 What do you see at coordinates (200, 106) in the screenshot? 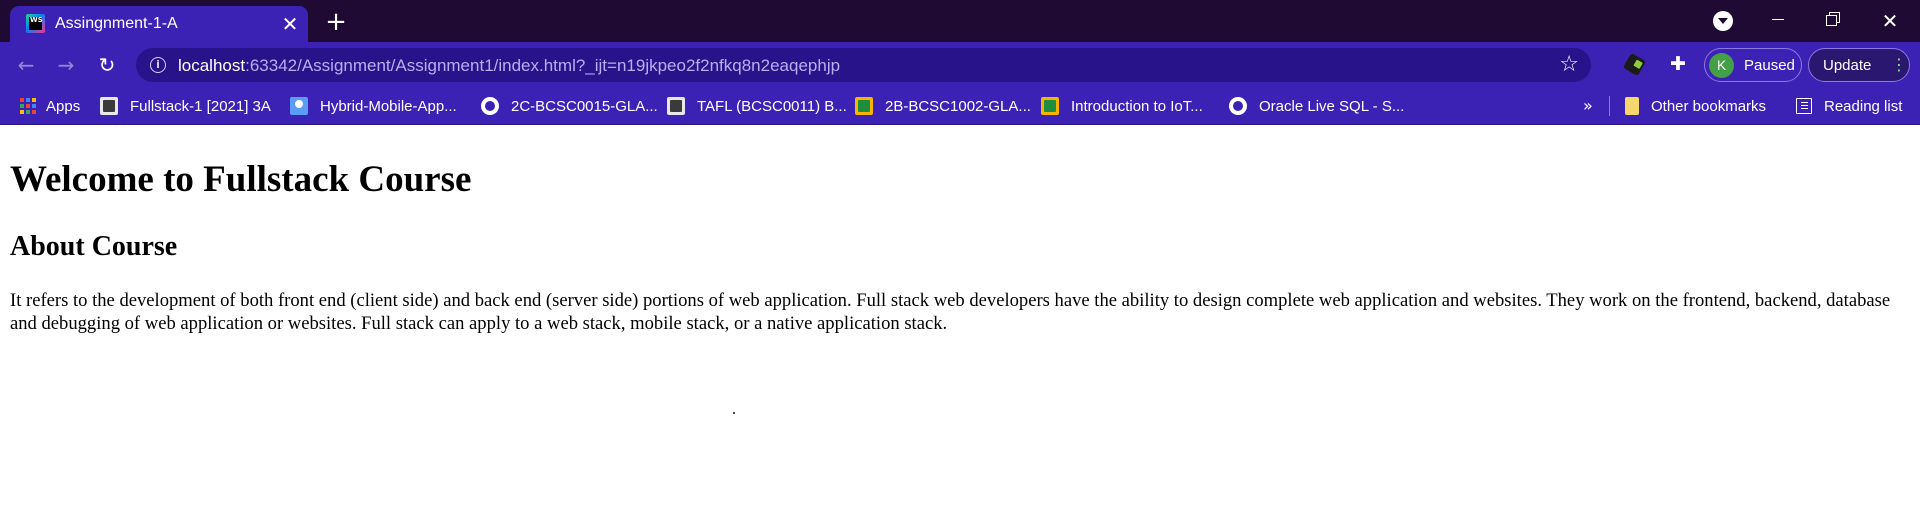
I see `bookmark-label: Fullstack-1 [2021] 3A` at bounding box center [200, 106].